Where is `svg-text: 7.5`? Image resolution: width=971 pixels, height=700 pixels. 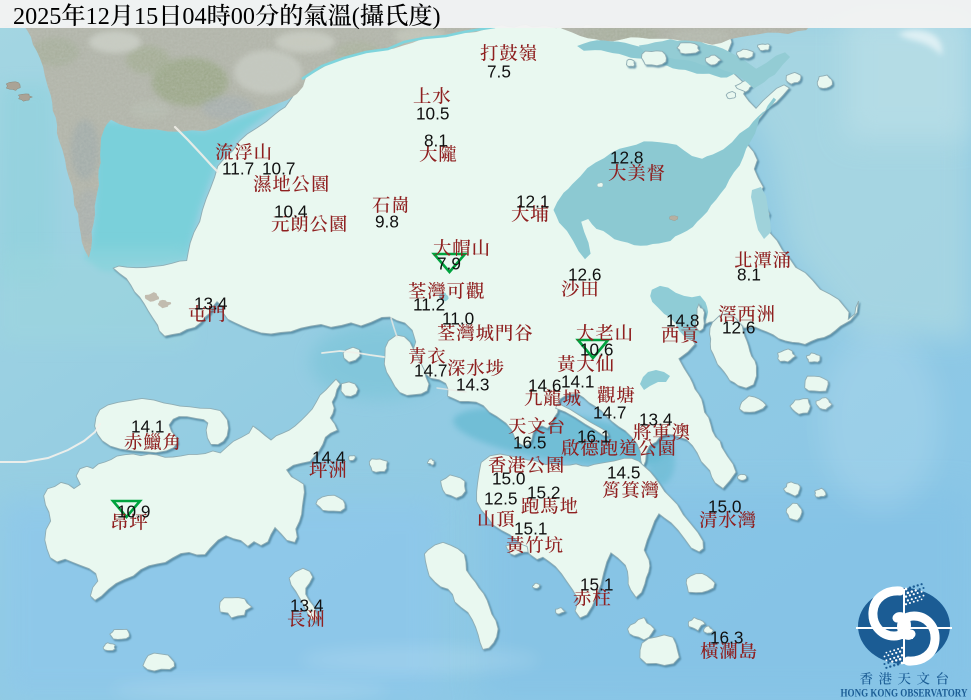 svg-text: 7.5 is located at coordinates (499, 72).